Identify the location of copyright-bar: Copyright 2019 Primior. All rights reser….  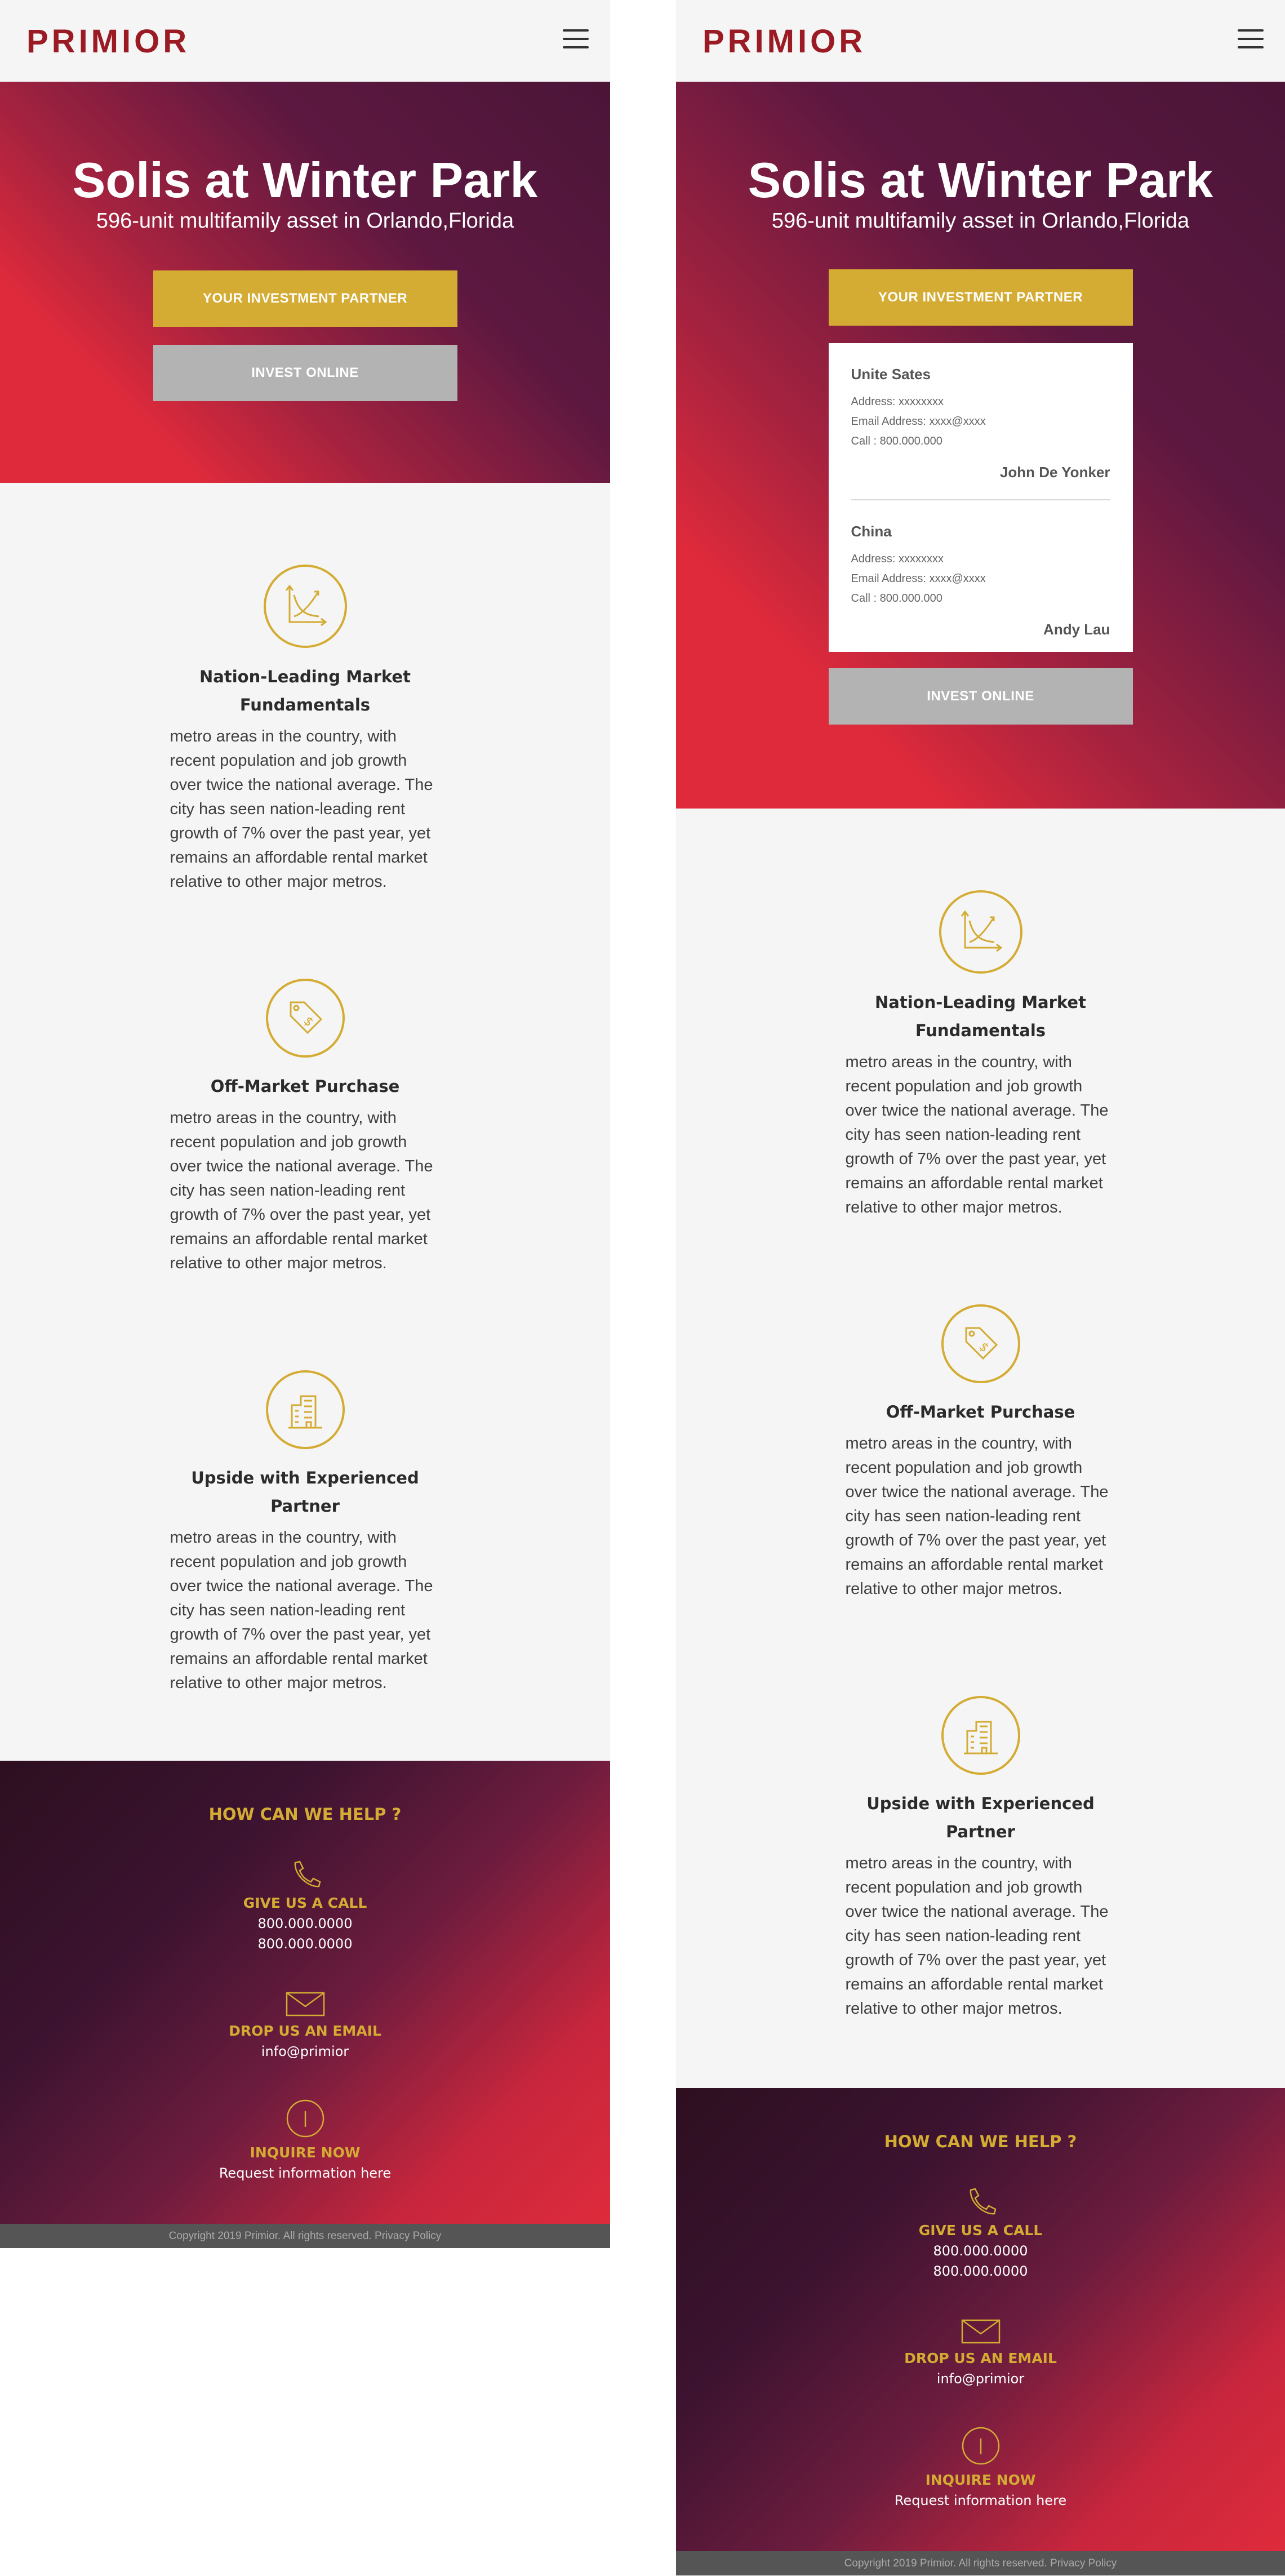
(305, 2236).